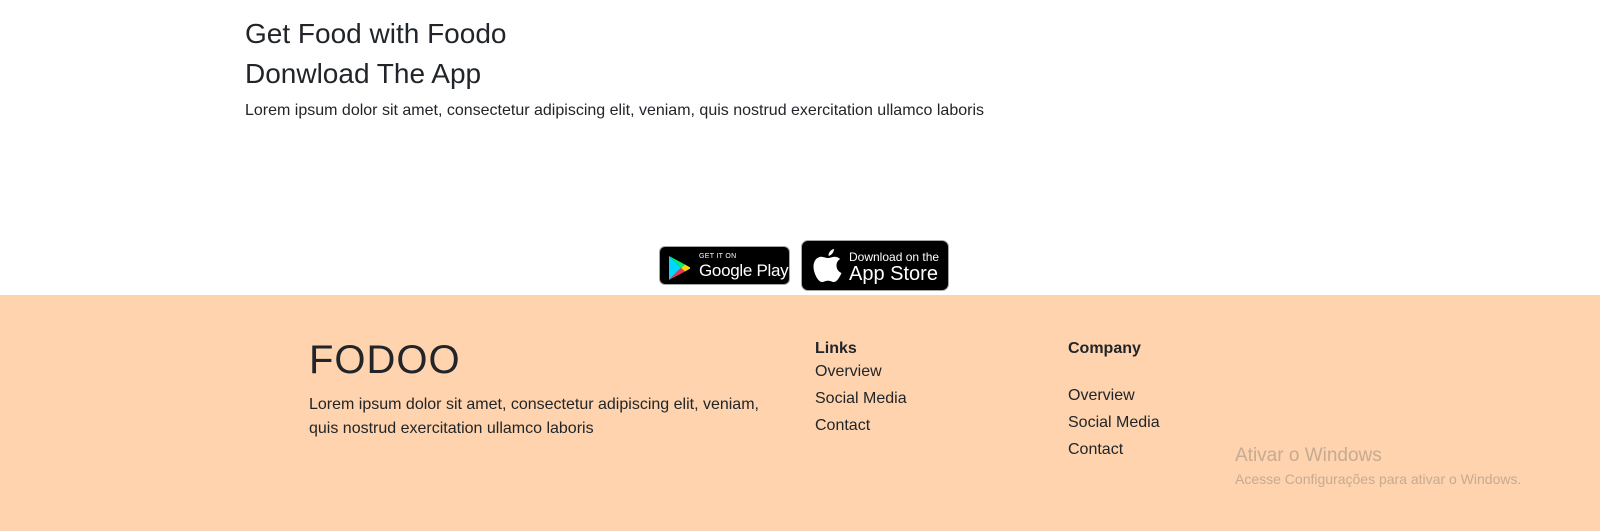  I want to click on app-store-small-text: Download on the, so click(894, 257).